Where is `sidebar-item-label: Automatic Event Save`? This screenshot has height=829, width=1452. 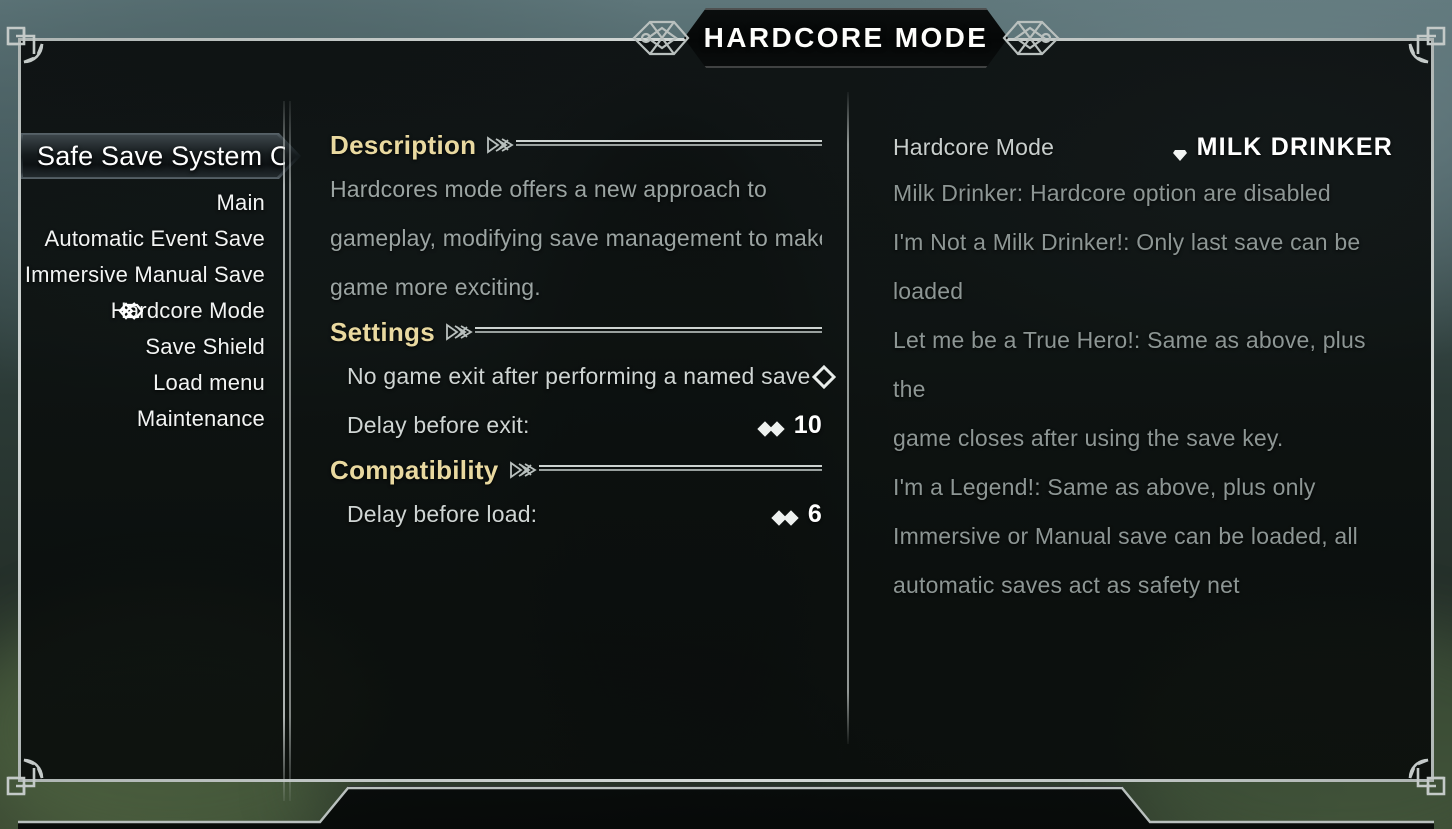
sidebar-item-label: Automatic Event Save is located at coordinates (154, 238).